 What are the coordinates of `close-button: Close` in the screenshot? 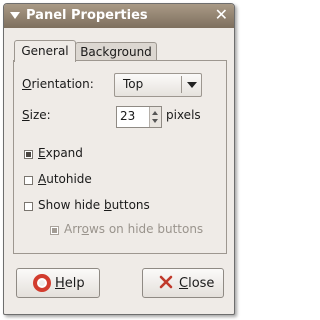 It's located at (183, 283).